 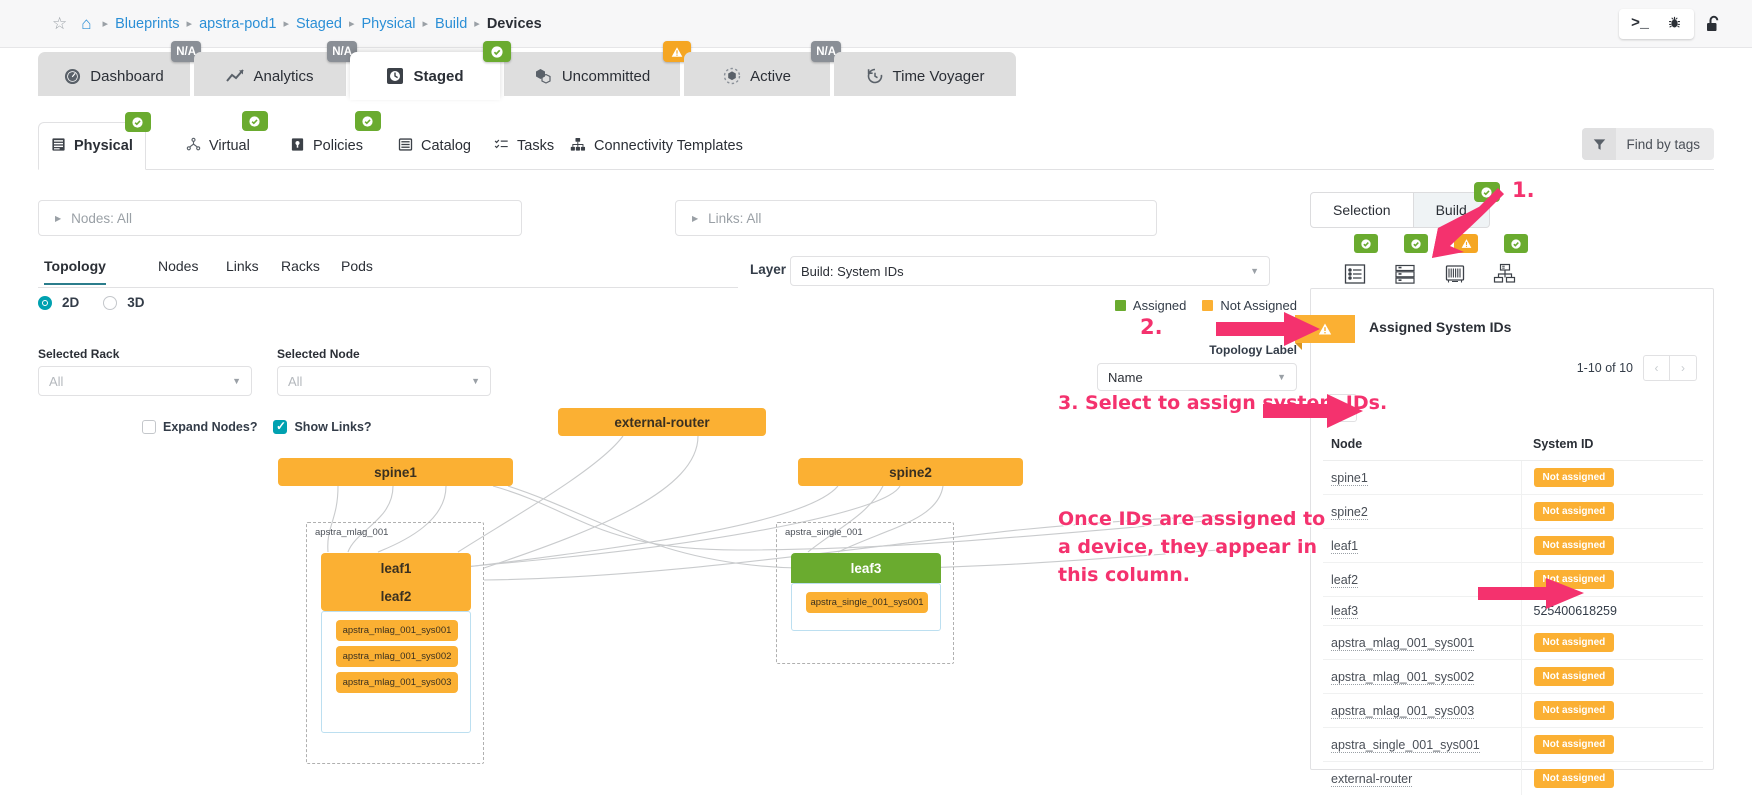 I want to click on graph-node-apstra-mlag-001-sys003: apstra_mlag_001_sys003, so click(x=397, y=682).